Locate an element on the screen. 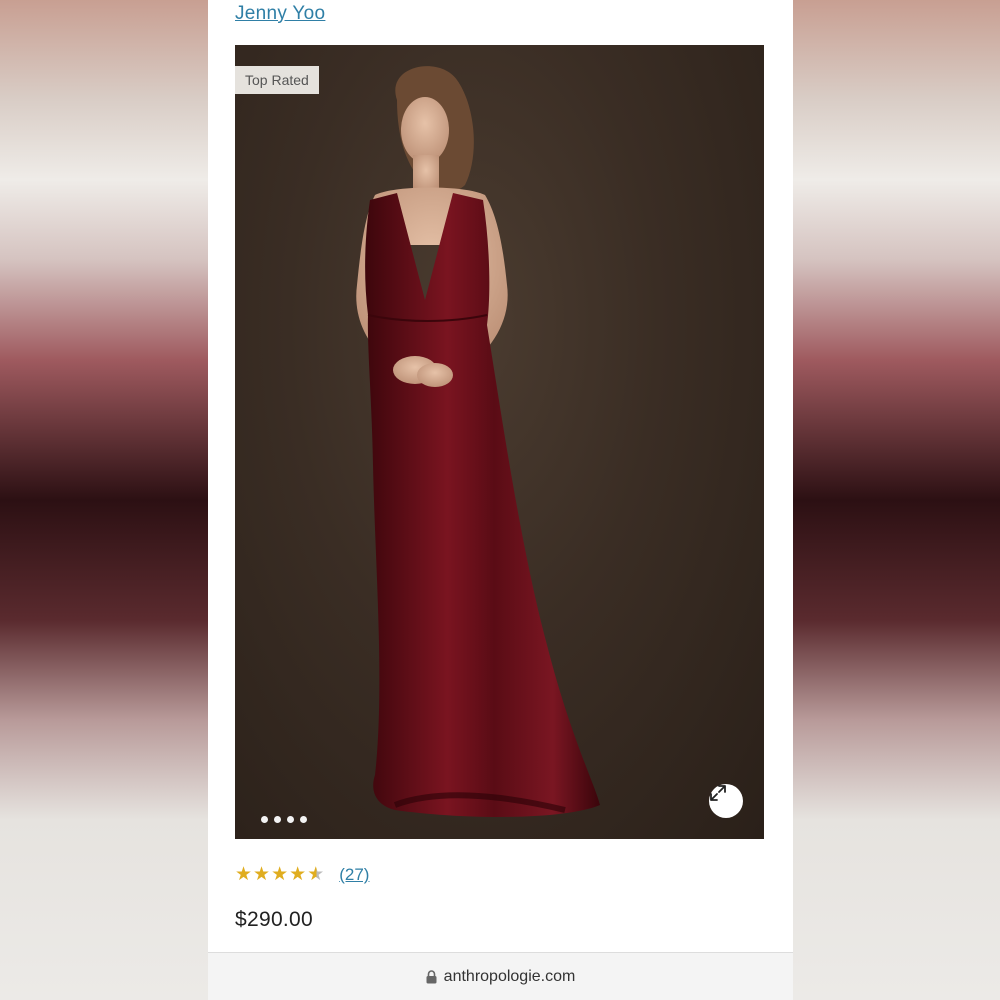 The height and width of the screenshot is (1000, 1000). browser-address-bar: anthropologie.com is located at coordinates (500, 976).